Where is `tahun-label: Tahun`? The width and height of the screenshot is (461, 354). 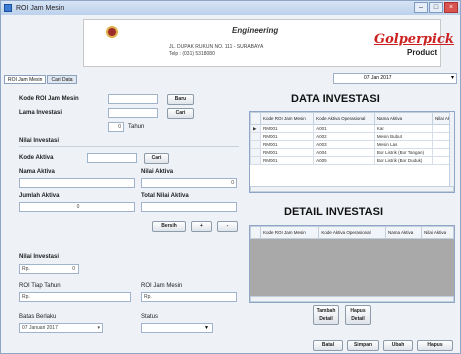 tahun-label: Tahun is located at coordinates (136, 127).